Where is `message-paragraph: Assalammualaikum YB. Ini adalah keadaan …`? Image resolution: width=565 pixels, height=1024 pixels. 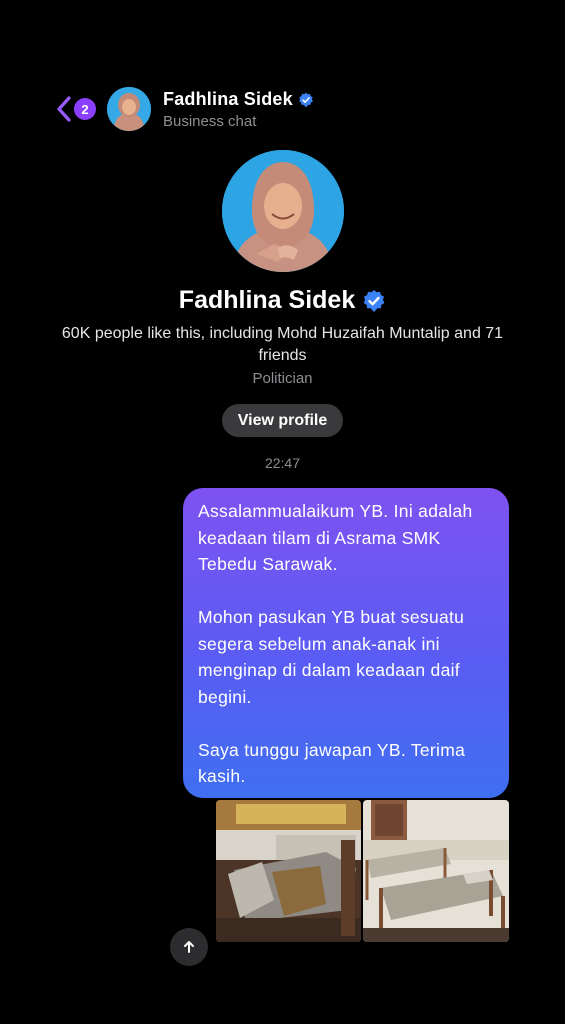
message-paragraph: Assalammualaikum YB. Ini adalah keadaan … is located at coordinates (335, 537).